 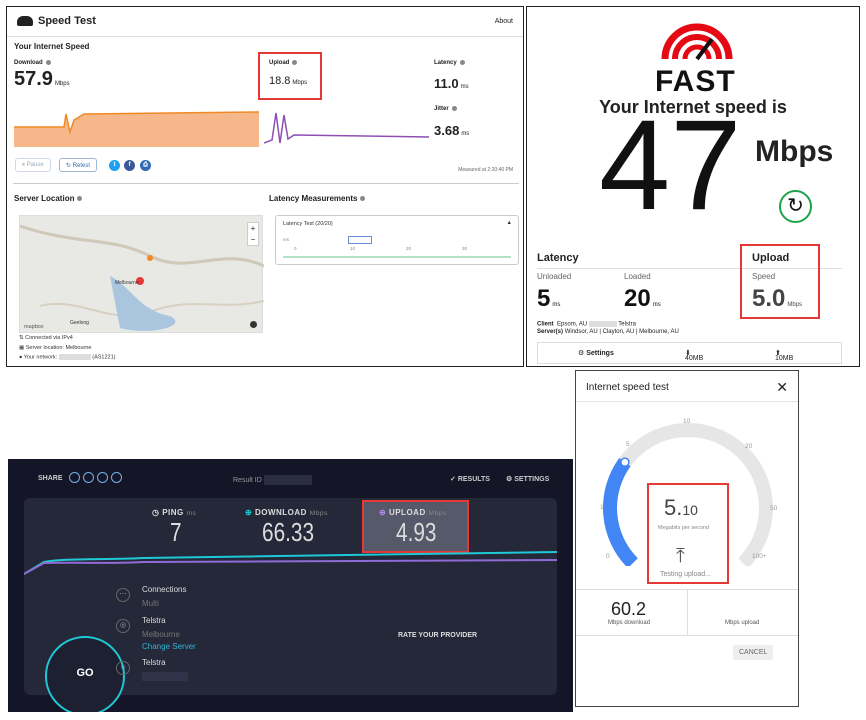 I want to click on twitter-share-icon, so click(x=88, y=477).